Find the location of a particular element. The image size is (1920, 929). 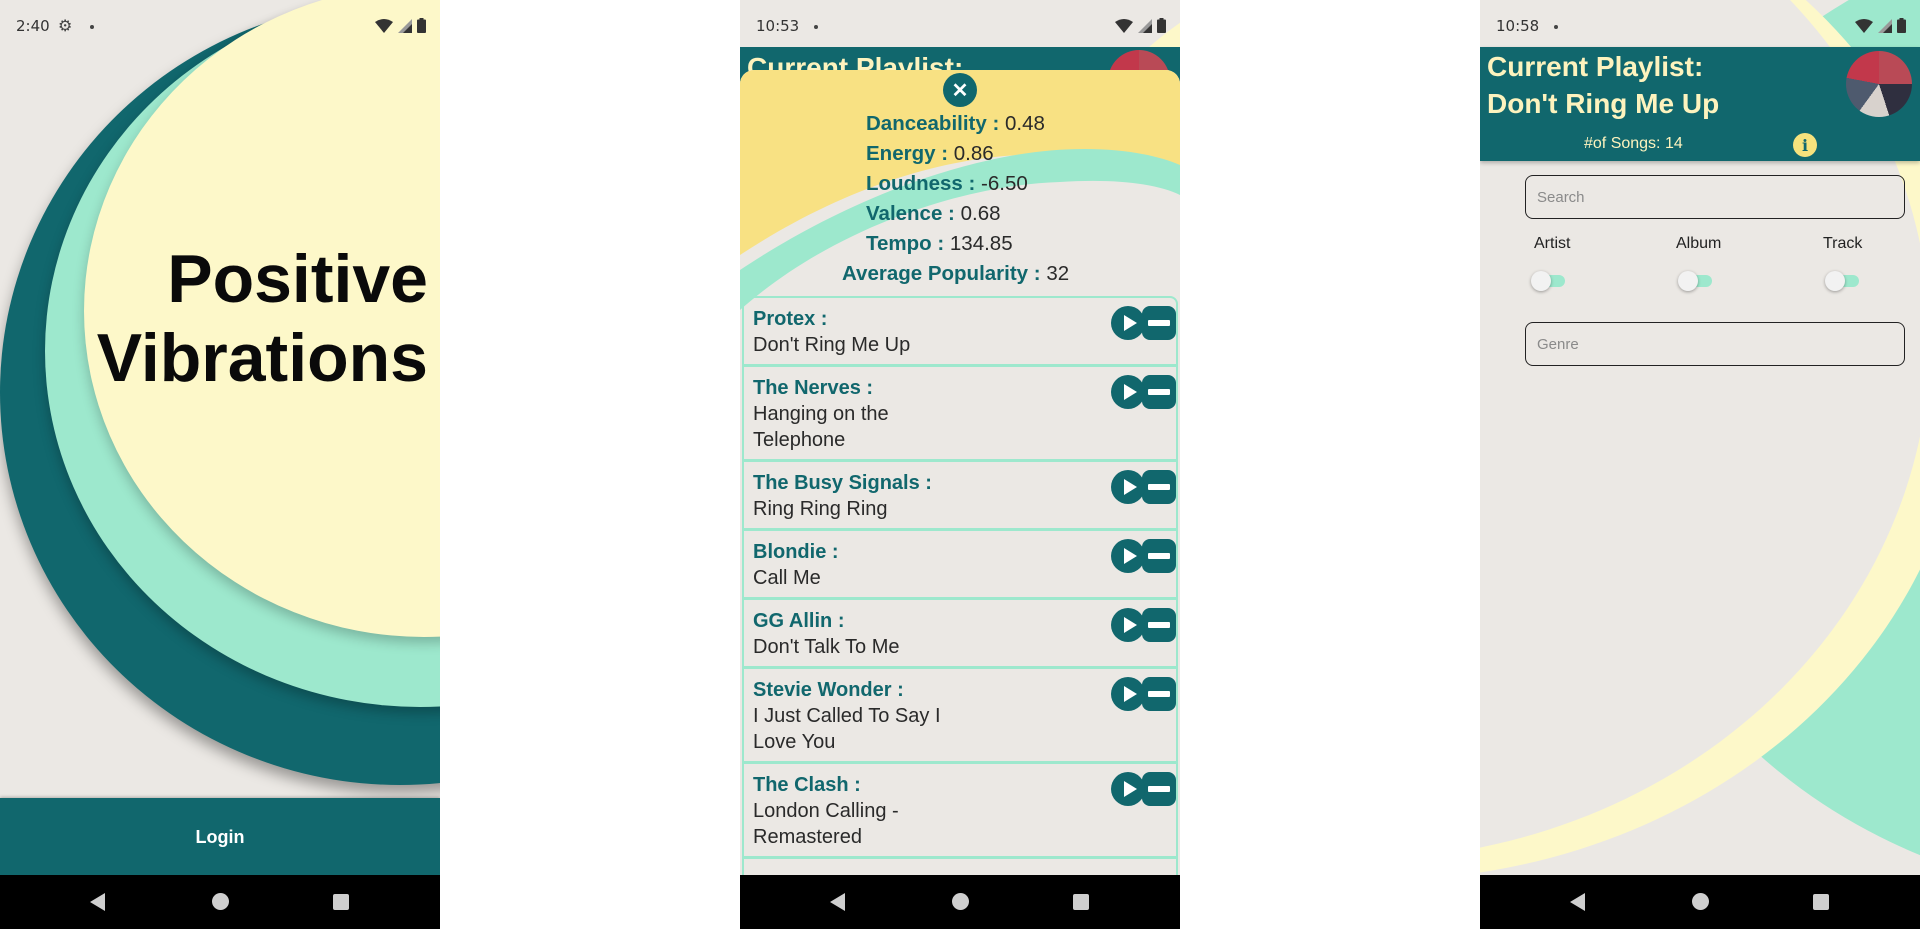

song-track: I Just Called To Say I Love You is located at coordinates (847, 729).